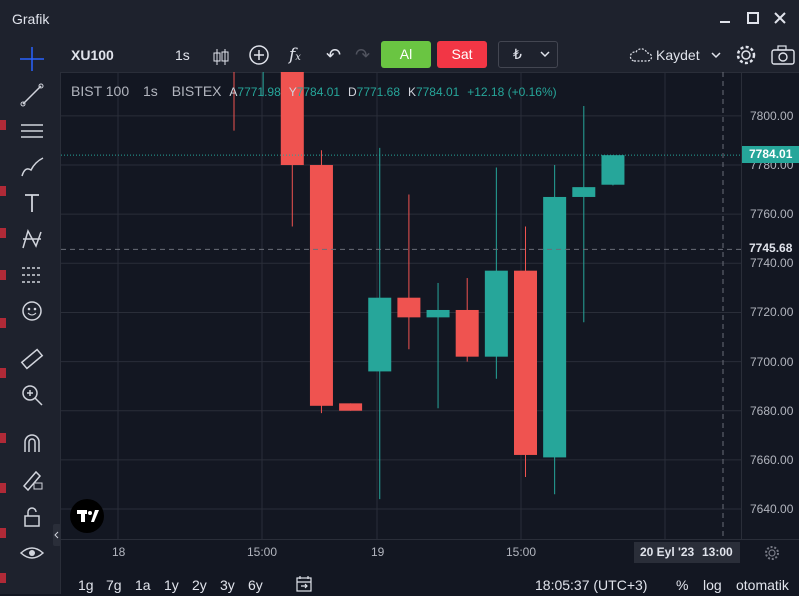 The width and height of the screenshot is (799, 596). Describe the element at coordinates (32, 479) in the screenshot. I see `lock-drawings-icon` at that location.